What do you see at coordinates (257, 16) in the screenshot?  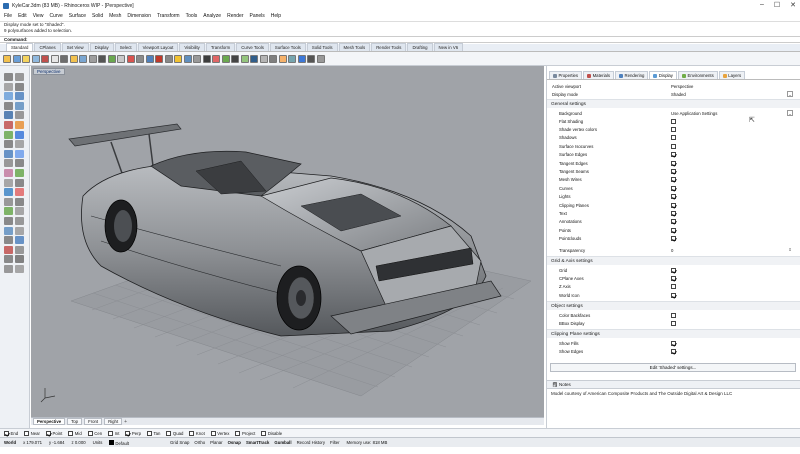 I see `menu-panels: Panels` at bounding box center [257, 16].